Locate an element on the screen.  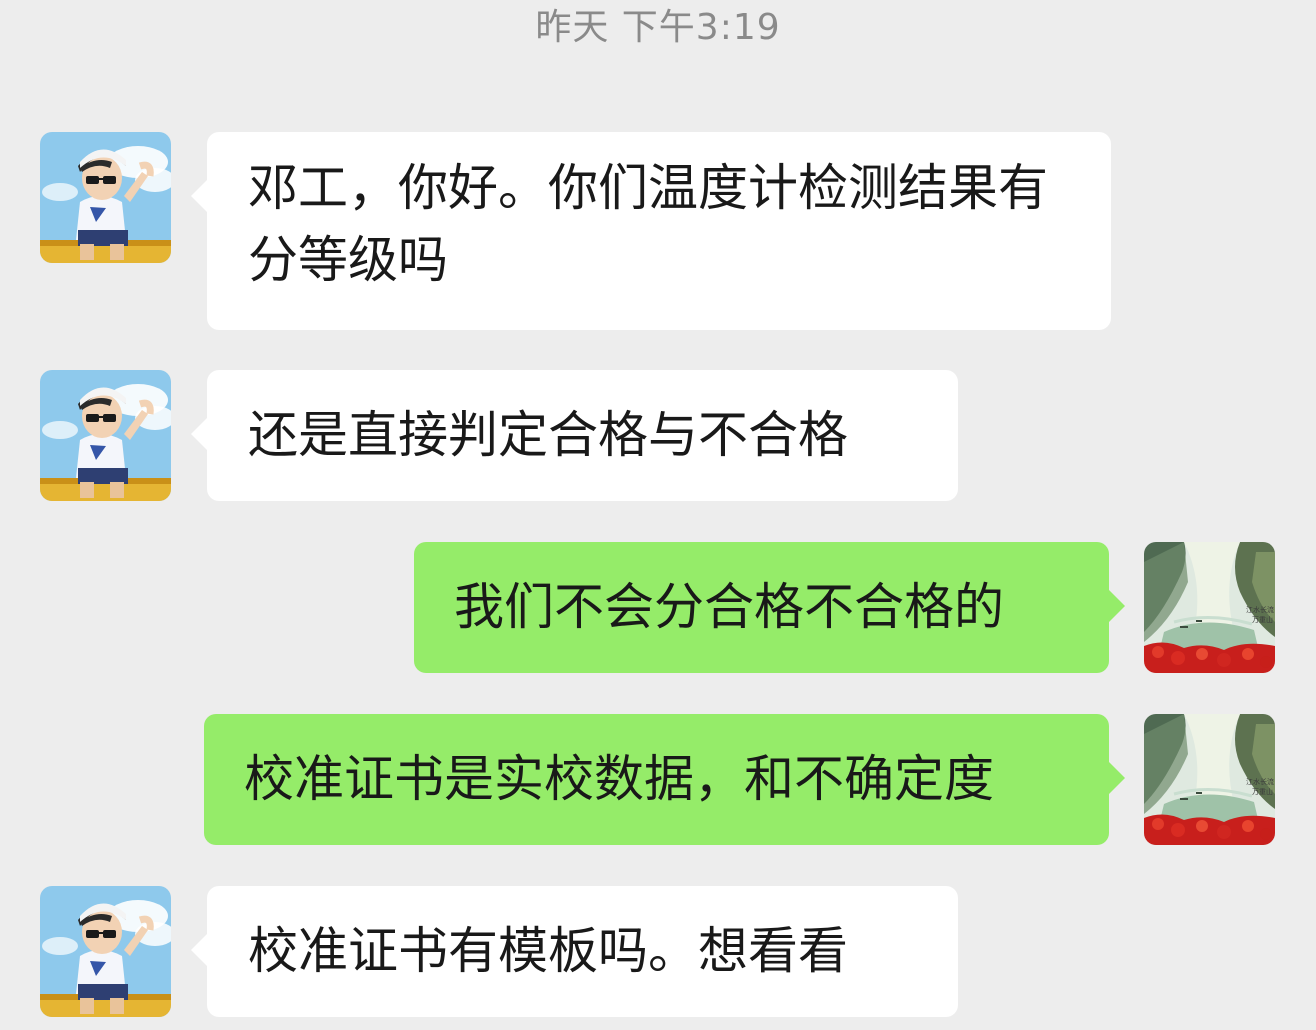
message-text: 邓工，你好。你们温度计检测结果有分等级吗 is located at coordinates (648, 224).